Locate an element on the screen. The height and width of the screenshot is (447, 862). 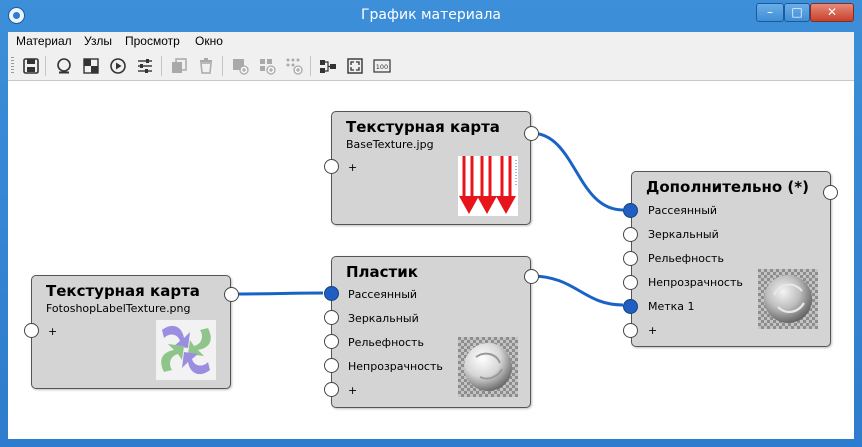
node-title: Пластик is located at coordinates (382, 272).